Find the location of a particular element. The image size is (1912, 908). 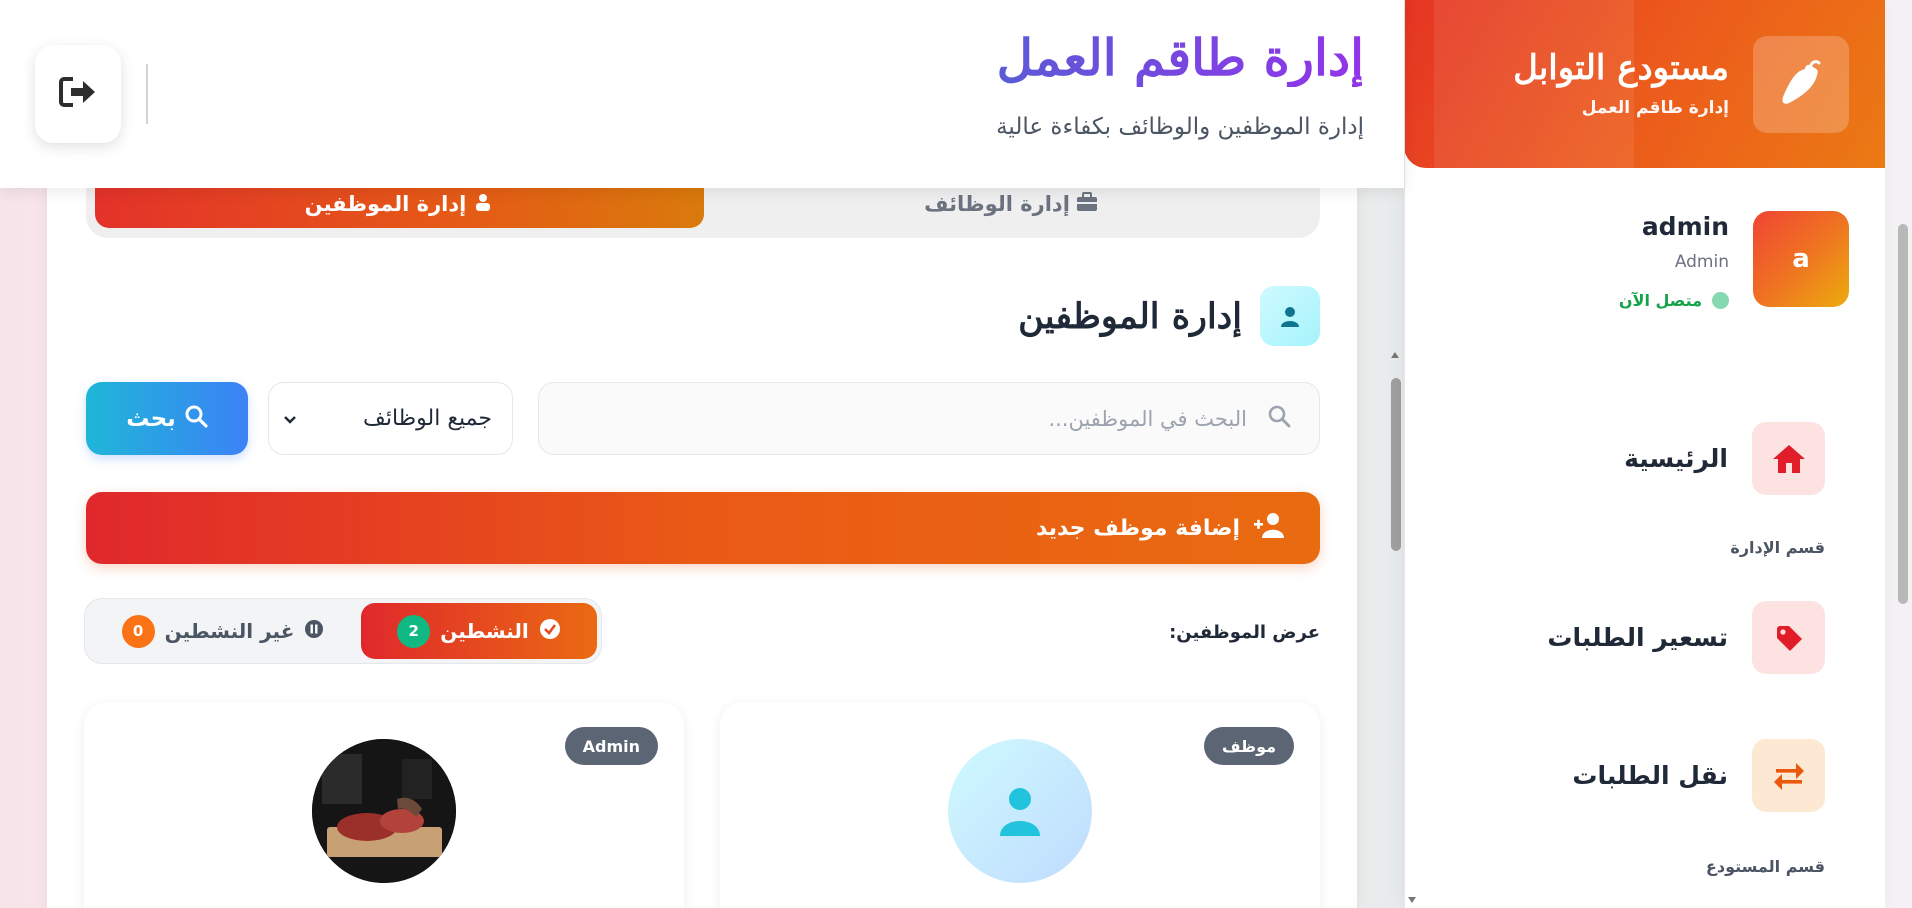

tag-icon is located at coordinates (1788, 637).